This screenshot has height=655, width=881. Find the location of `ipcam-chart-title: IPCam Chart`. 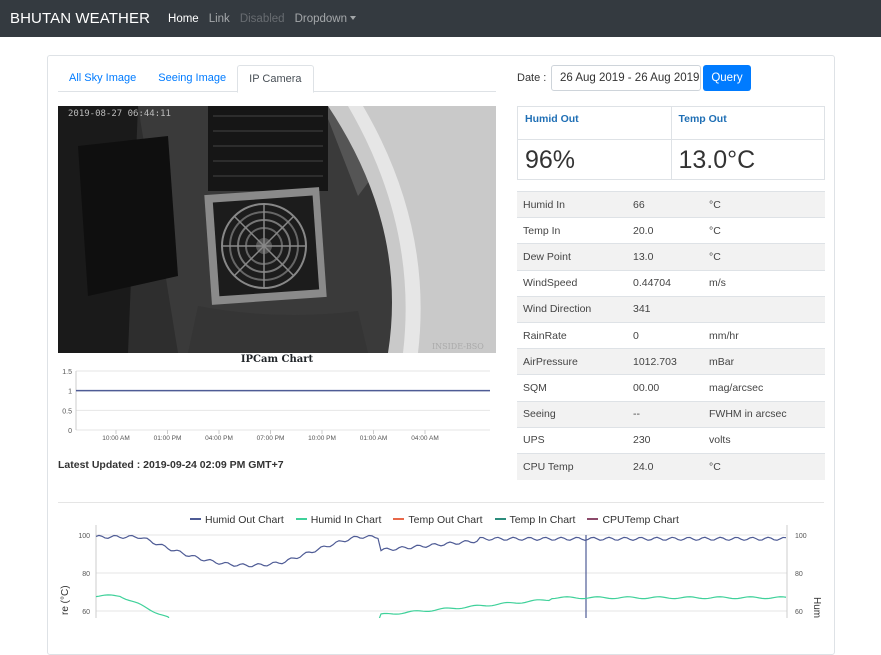

ipcam-chart-title: IPCam Chart is located at coordinates (277, 359).